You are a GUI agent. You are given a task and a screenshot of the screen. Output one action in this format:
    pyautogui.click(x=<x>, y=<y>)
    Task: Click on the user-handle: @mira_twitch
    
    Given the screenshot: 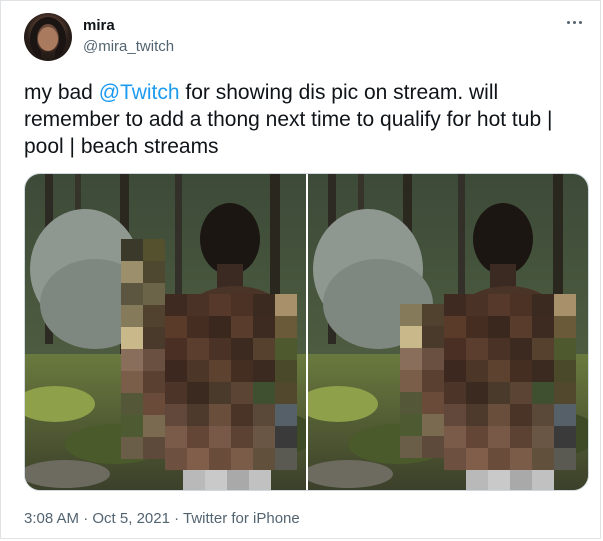 What is the action you would take?
    pyautogui.click(x=128, y=46)
    